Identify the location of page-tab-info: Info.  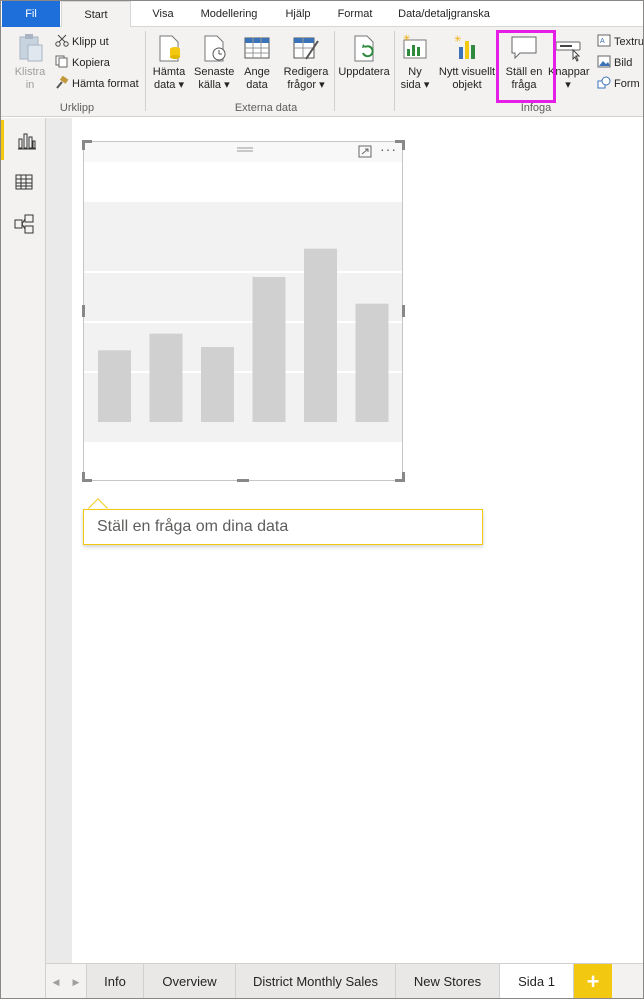
(115, 981).